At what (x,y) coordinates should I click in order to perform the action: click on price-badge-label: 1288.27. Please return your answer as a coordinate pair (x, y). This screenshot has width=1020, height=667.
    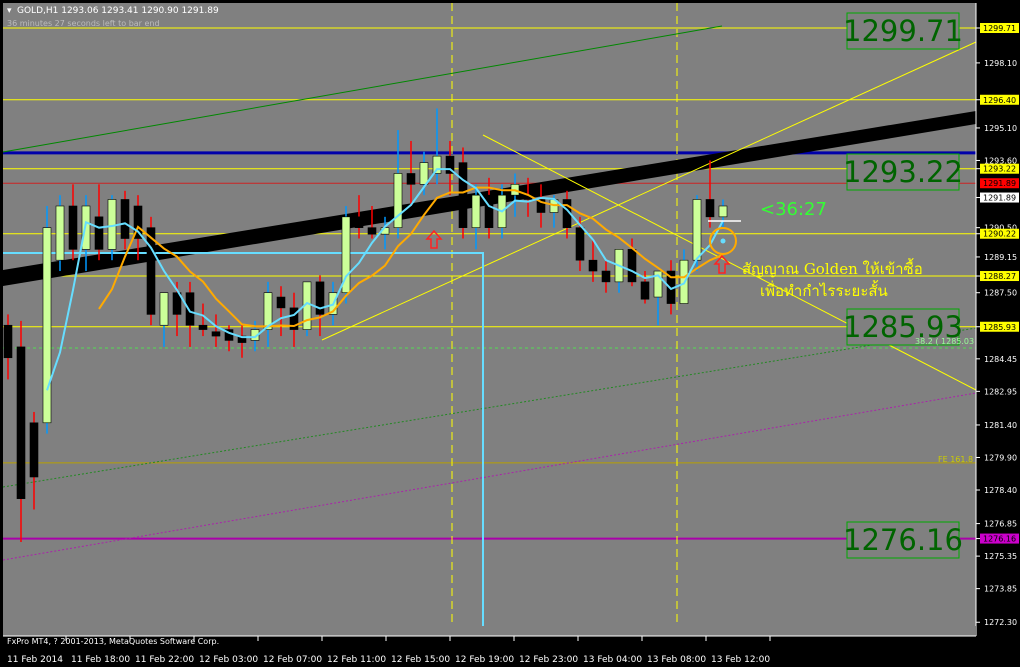
    Looking at the image, I should click on (999, 276).